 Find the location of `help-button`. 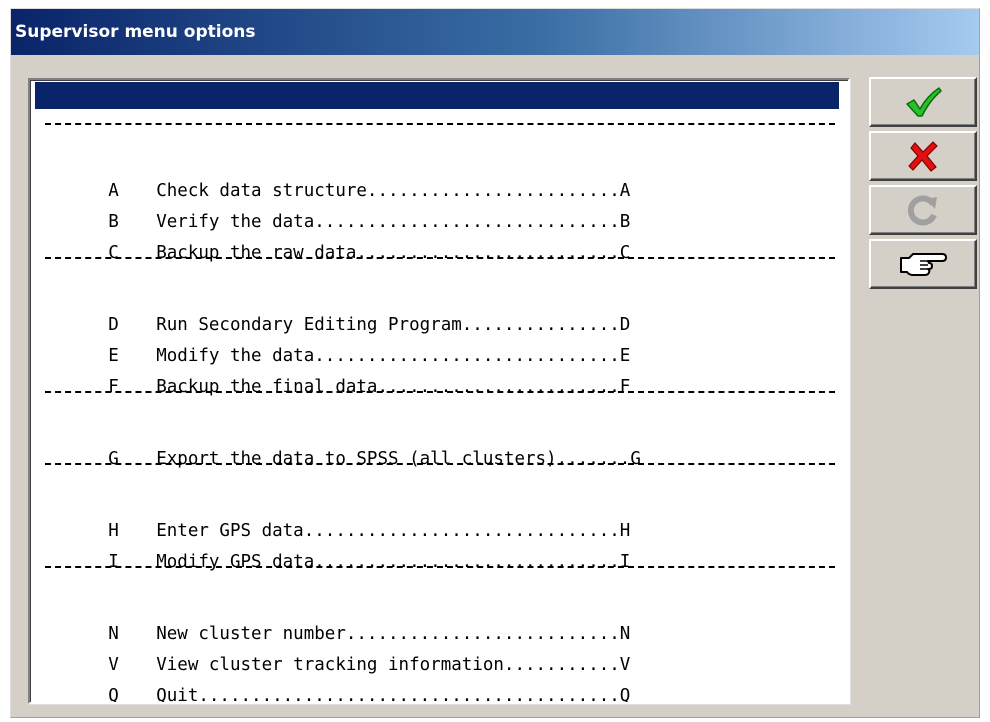

help-button is located at coordinates (923, 264).